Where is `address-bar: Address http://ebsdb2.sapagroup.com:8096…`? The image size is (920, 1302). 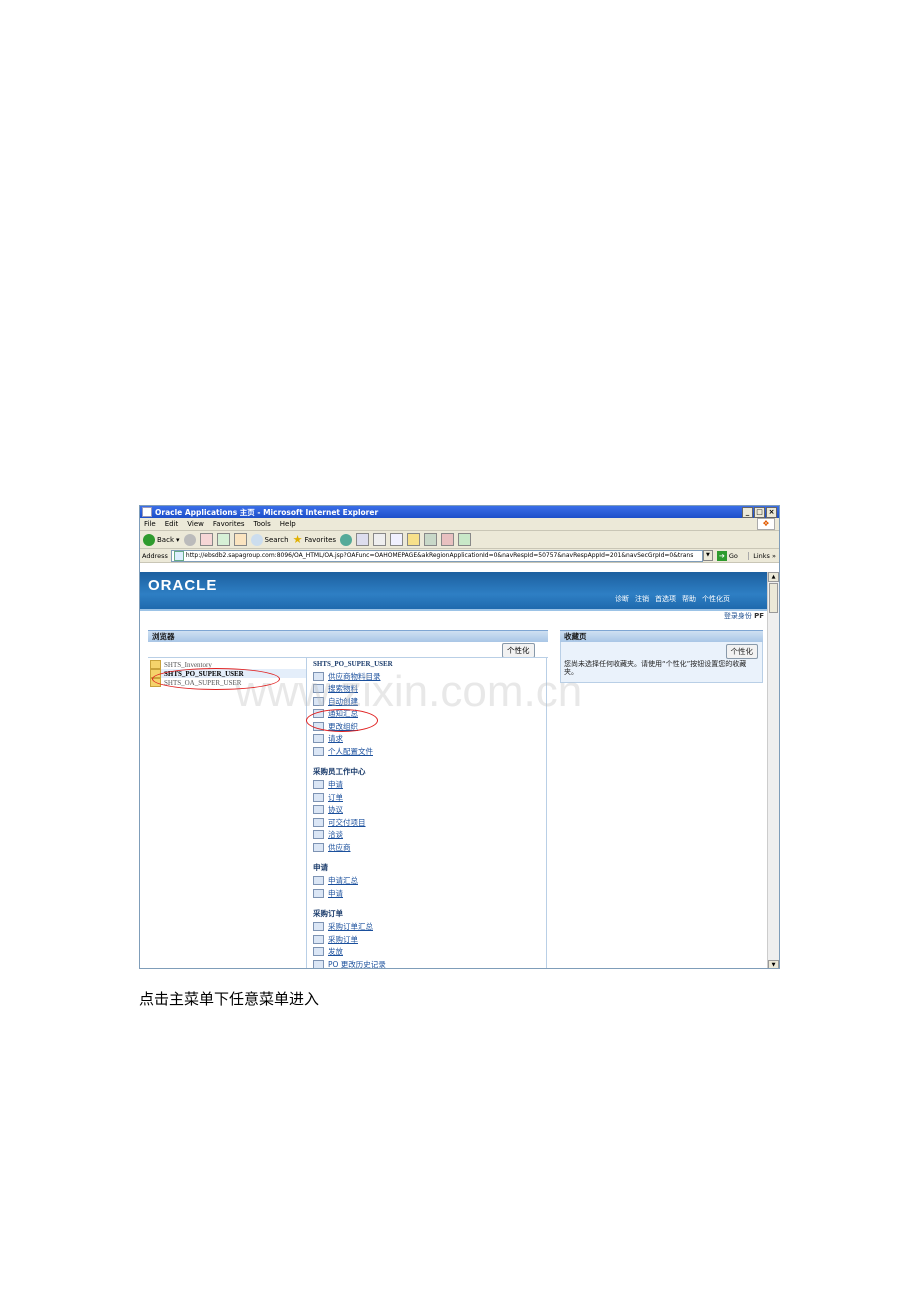 address-bar: Address http://ebsdb2.sapagroup.com:8096… is located at coordinates (459, 556).